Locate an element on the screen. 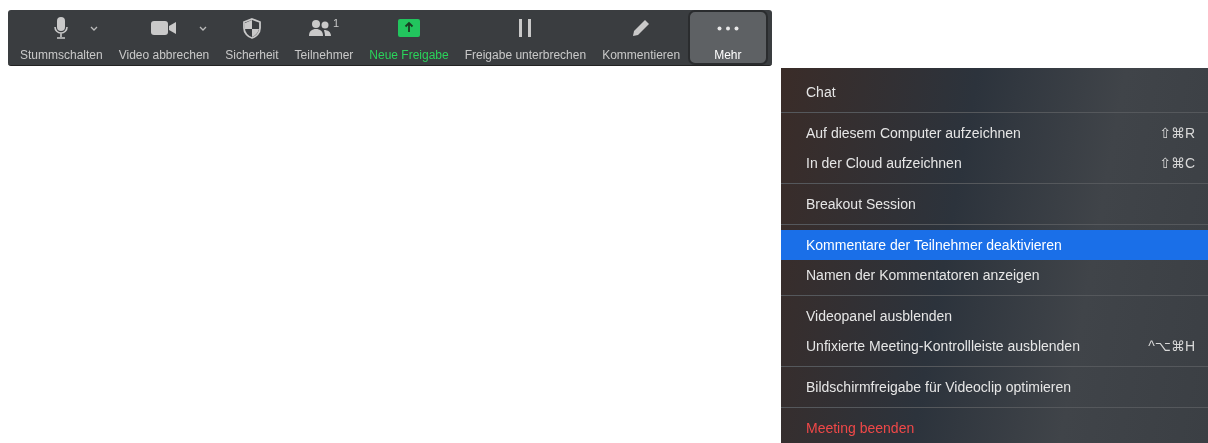 The width and height of the screenshot is (1208, 443). menu-item-label: Auf diesem Computer aufzeichnen is located at coordinates (913, 133).